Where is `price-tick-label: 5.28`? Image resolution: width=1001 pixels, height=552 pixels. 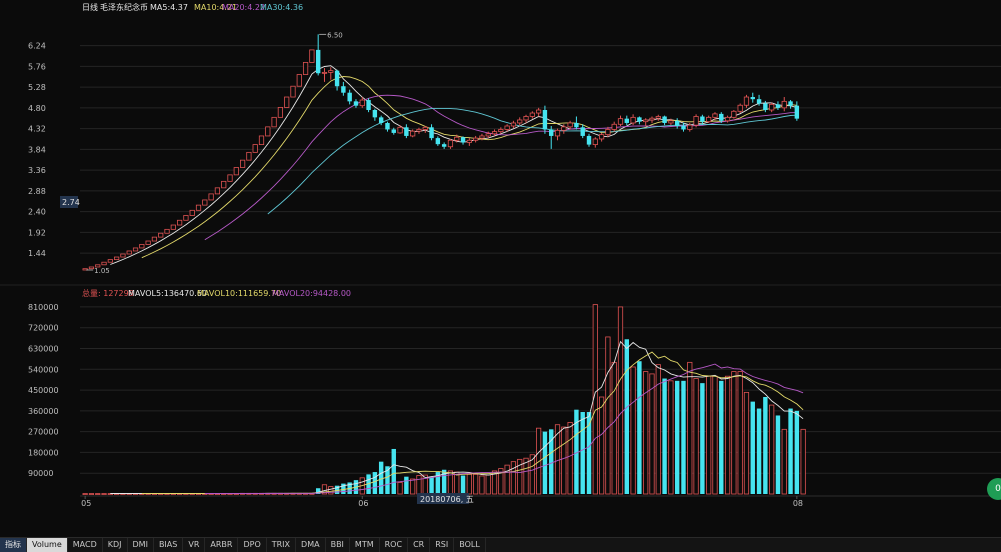 price-tick-label: 5.28 is located at coordinates (37, 87).